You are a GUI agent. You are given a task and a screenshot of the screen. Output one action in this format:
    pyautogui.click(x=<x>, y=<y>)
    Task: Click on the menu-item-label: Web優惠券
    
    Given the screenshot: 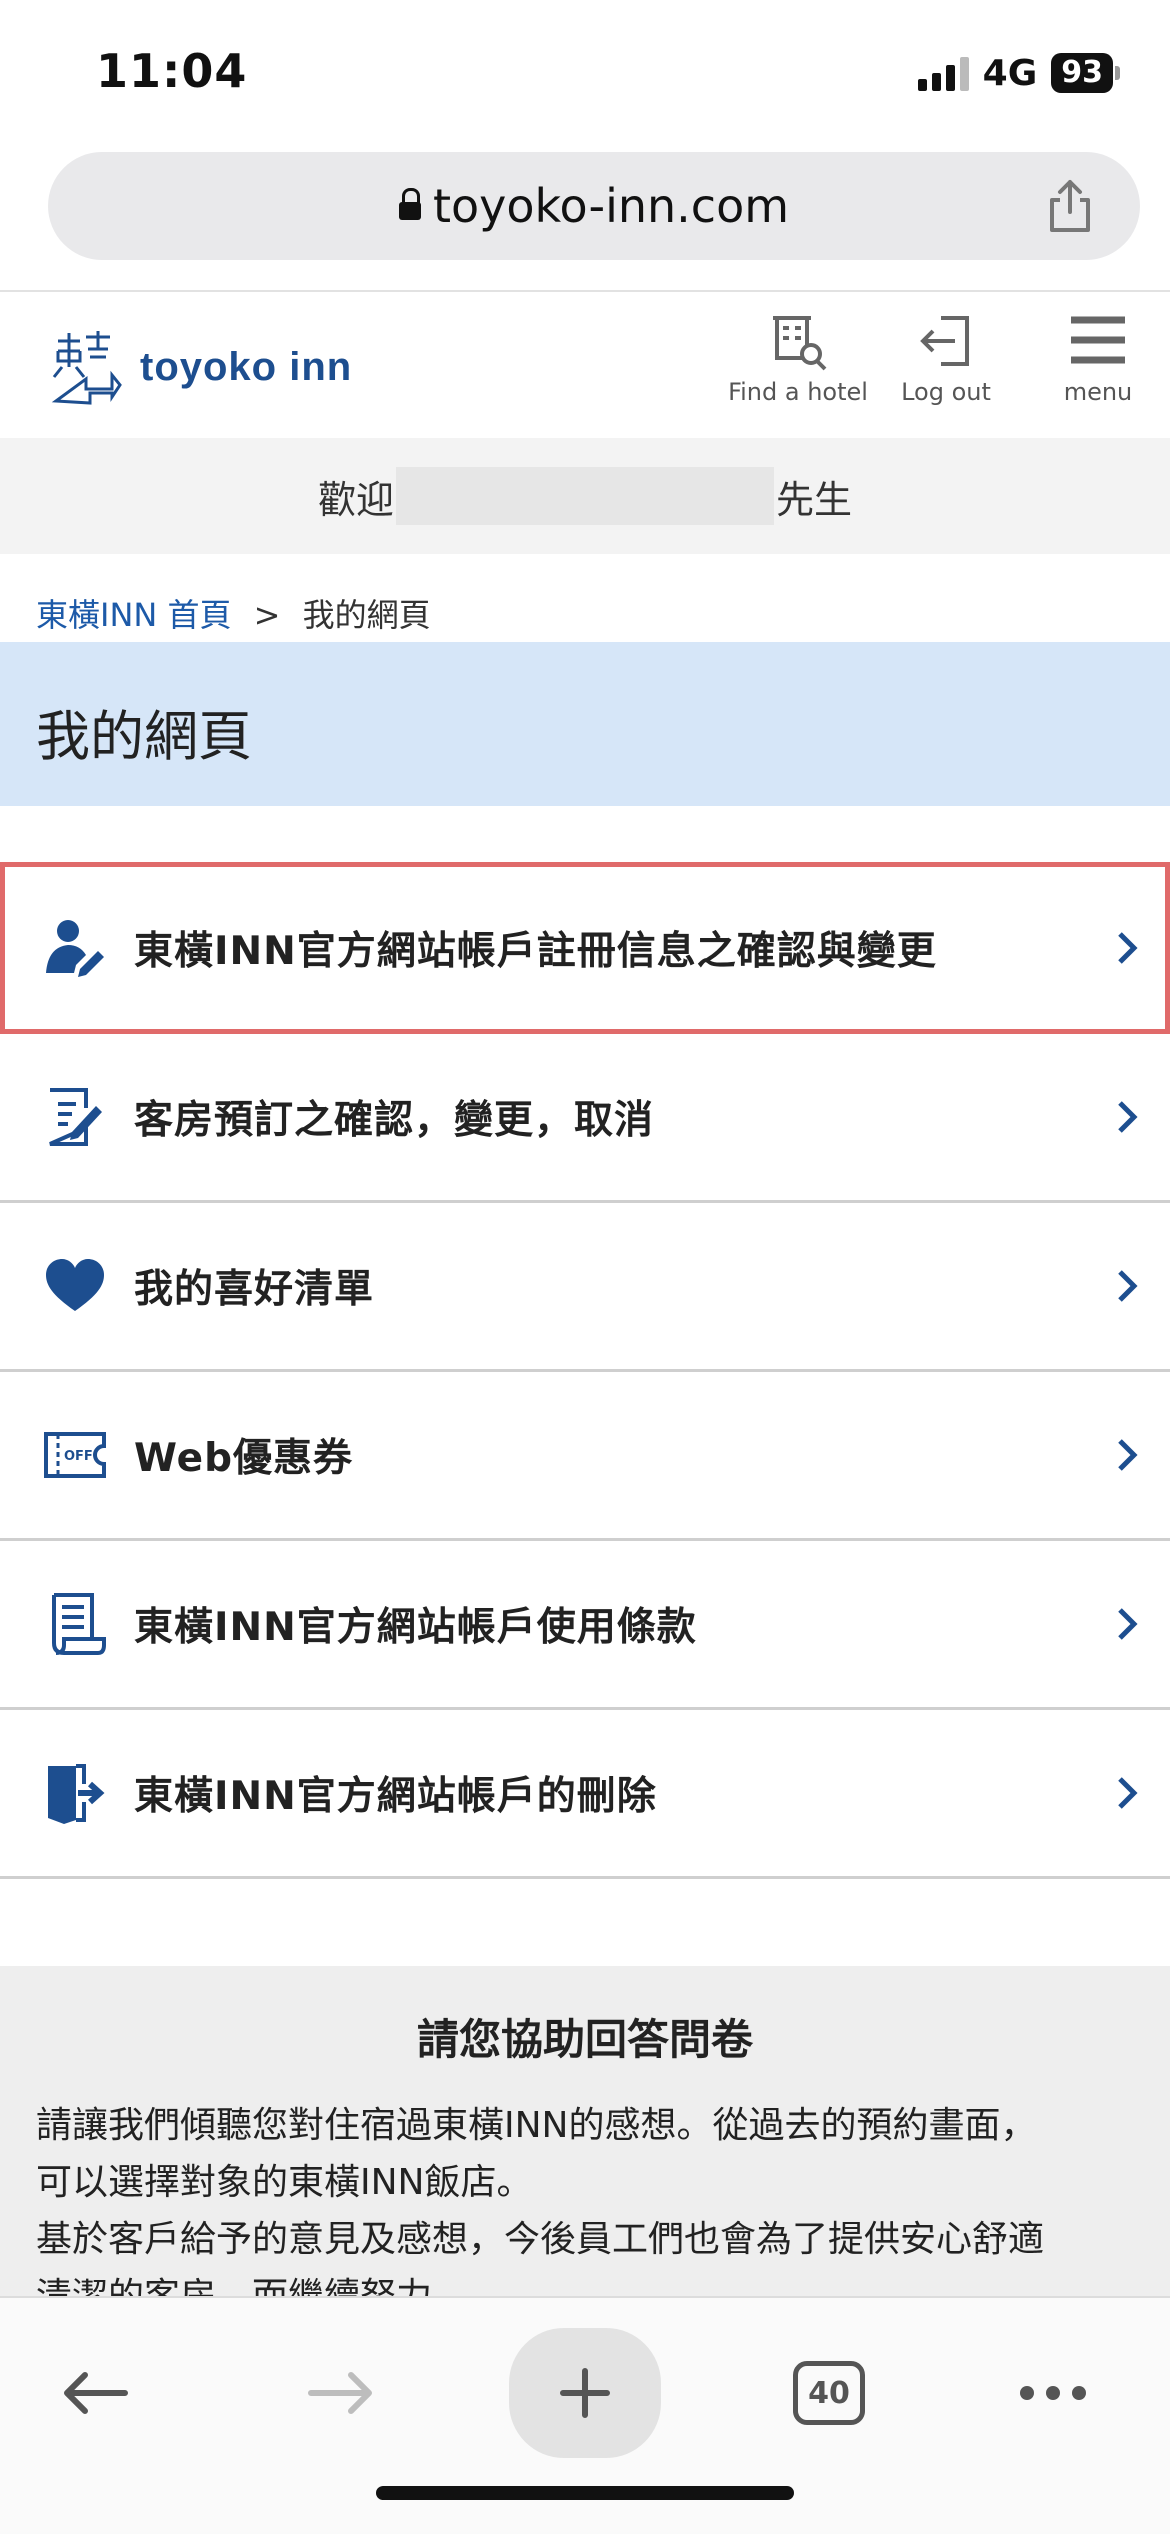 What is the action you would take?
    pyautogui.click(x=243, y=1458)
    